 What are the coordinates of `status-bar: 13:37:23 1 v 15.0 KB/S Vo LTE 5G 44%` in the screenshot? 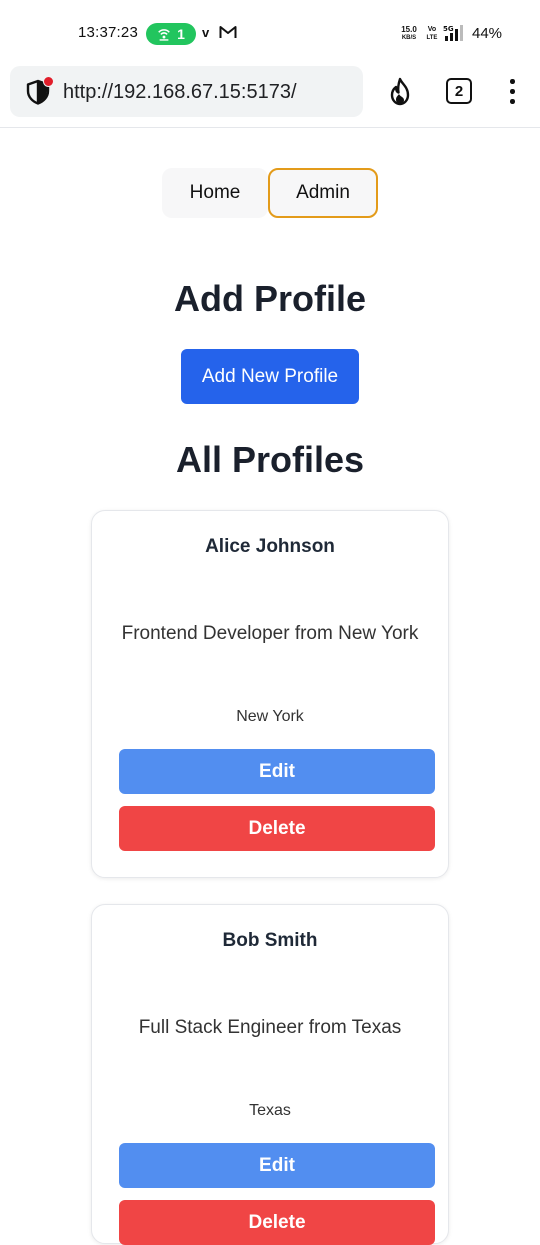 It's located at (270, 32).